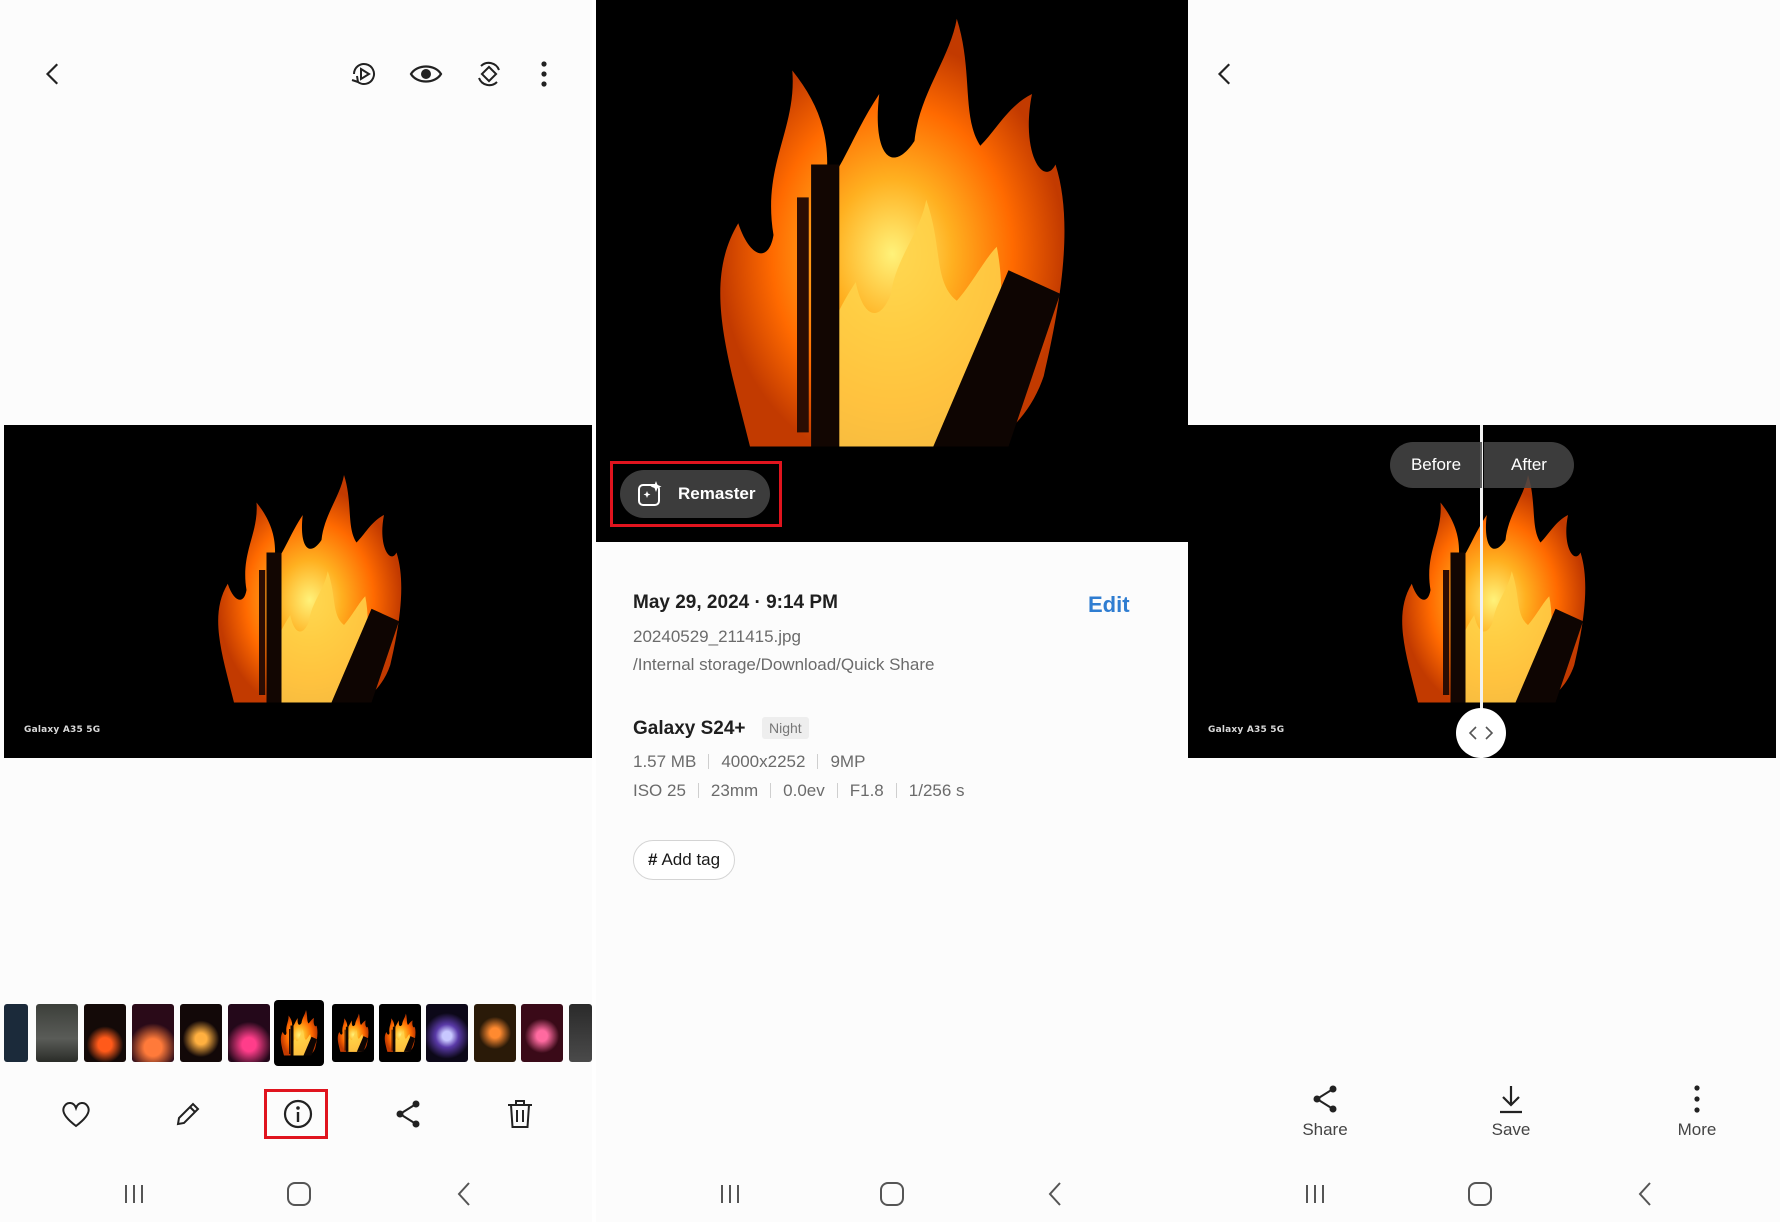 The width and height of the screenshot is (1780, 1222). I want to click on compare-photo: Galaxy A35 5G, so click(1482, 591).